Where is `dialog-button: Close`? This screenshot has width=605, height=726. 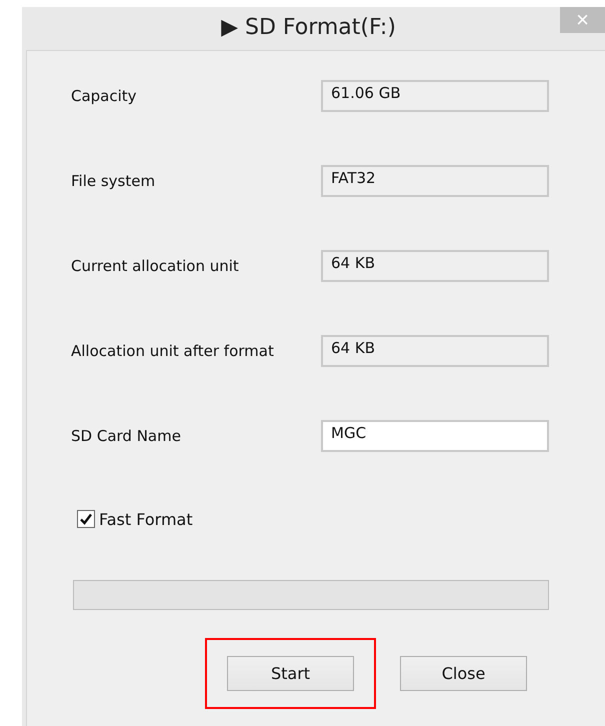 dialog-button: Close is located at coordinates (463, 673).